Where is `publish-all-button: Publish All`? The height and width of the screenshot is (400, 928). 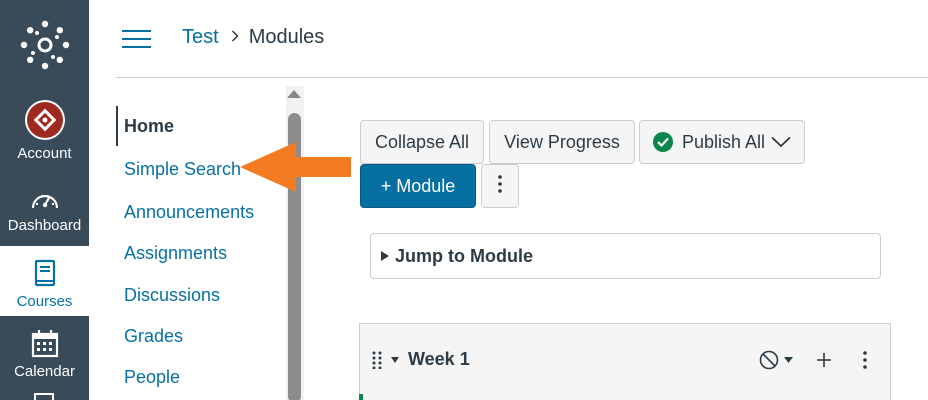 publish-all-button: Publish All is located at coordinates (722, 142).